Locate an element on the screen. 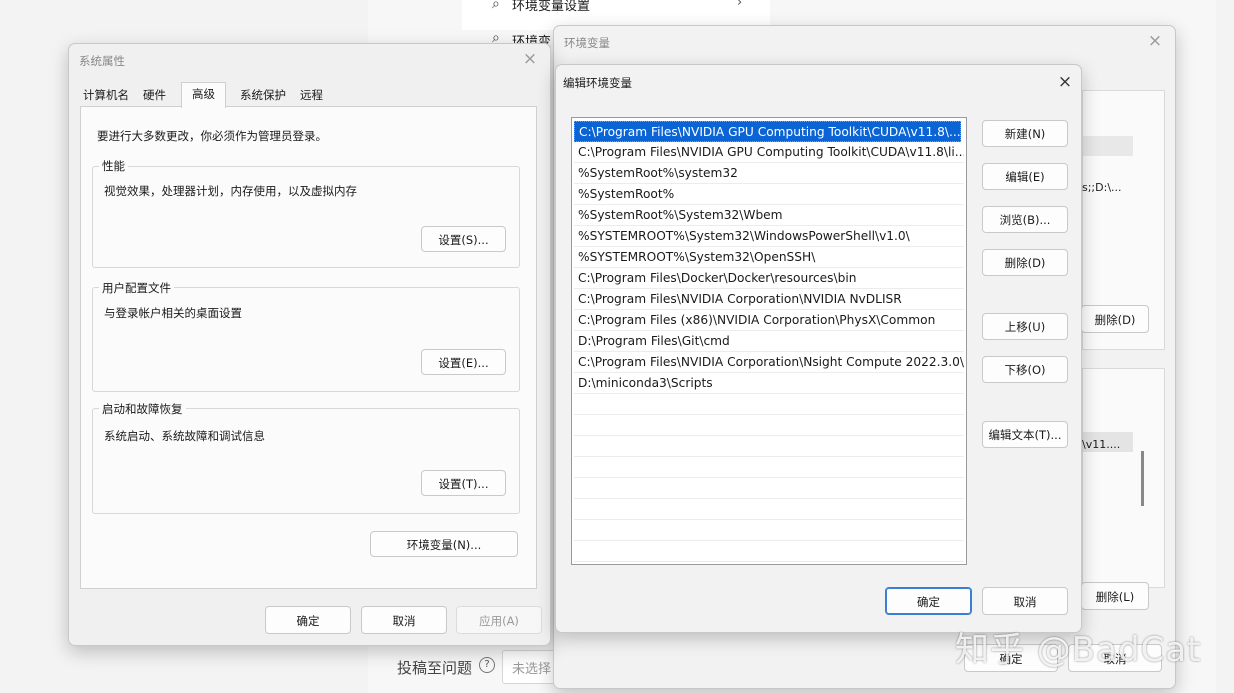  performance-desc: 视觉效果，处理器计划，内存使用，以及虚拟内存 is located at coordinates (230, 191).